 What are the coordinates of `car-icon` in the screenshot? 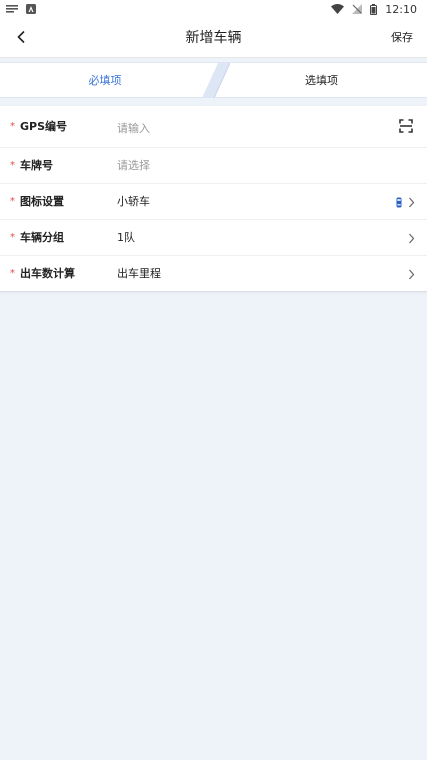 It's located at (399, 202).